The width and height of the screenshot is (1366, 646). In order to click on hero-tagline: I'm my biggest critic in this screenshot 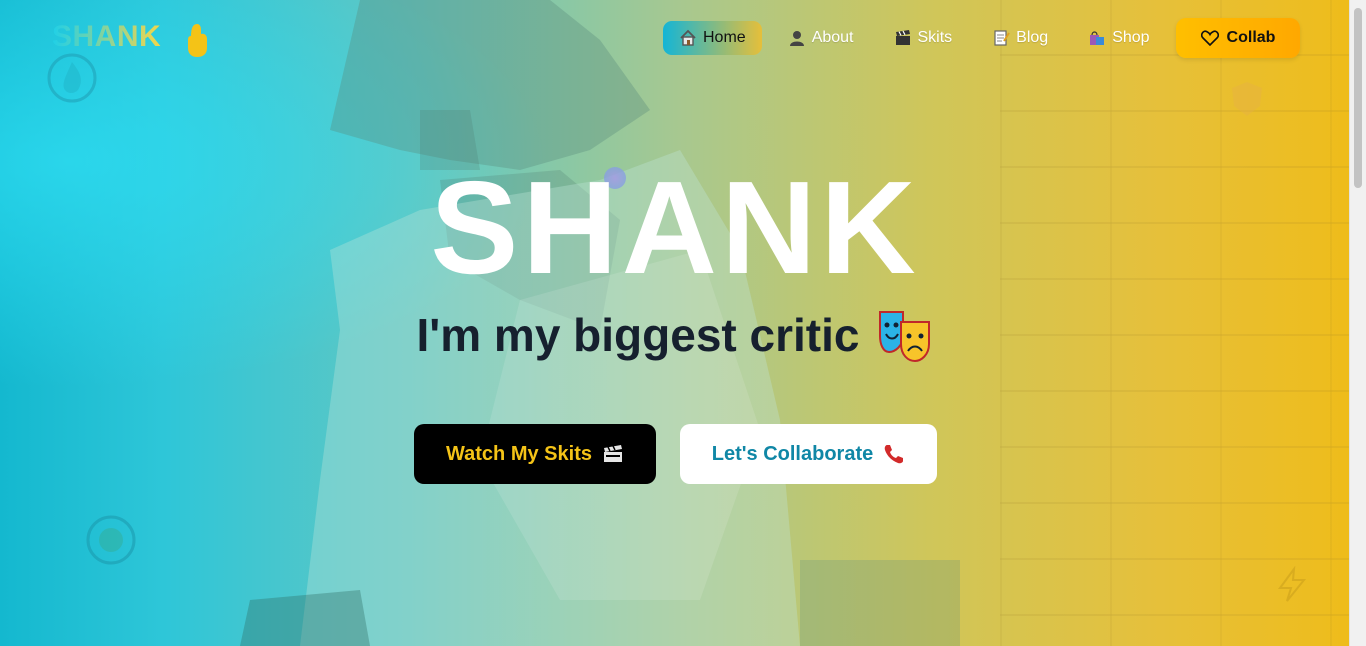, I will do `click(675, 335)`.